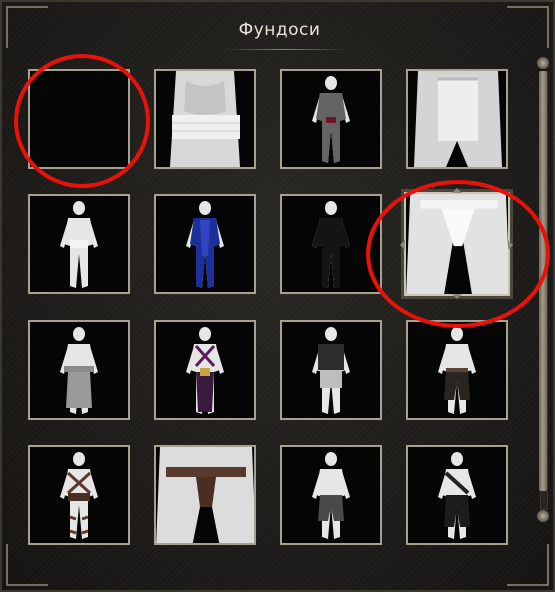 This screenshot has height=592, width=555. I want to click on title-divider, so click(286, 49).